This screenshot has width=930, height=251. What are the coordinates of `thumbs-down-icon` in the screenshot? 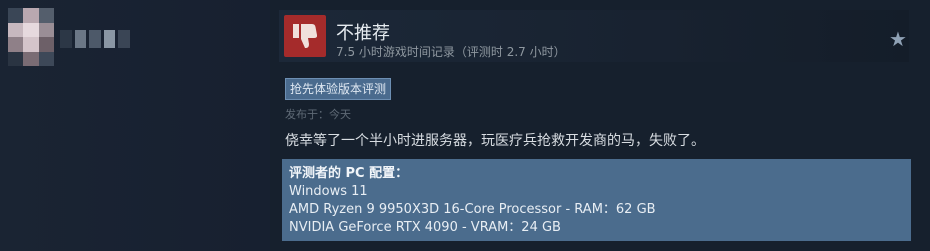 It's located at (305, 36).